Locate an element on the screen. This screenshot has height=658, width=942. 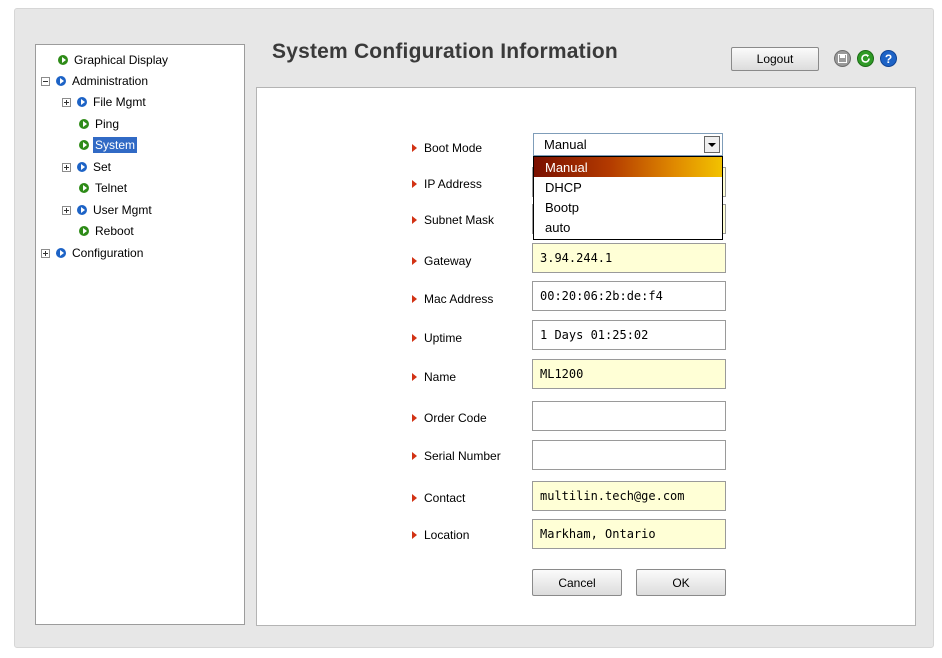
tree-item-label: Graphical Display is located at coordinates (121, 60).